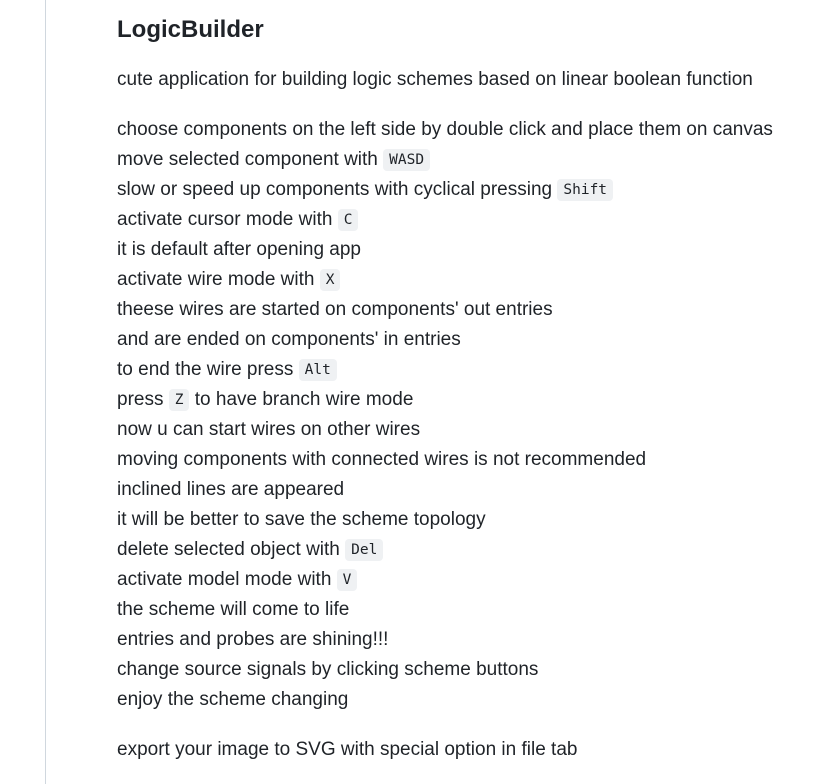  I want to click on instruction-line: delete selected object with Del, so click(445, 552).